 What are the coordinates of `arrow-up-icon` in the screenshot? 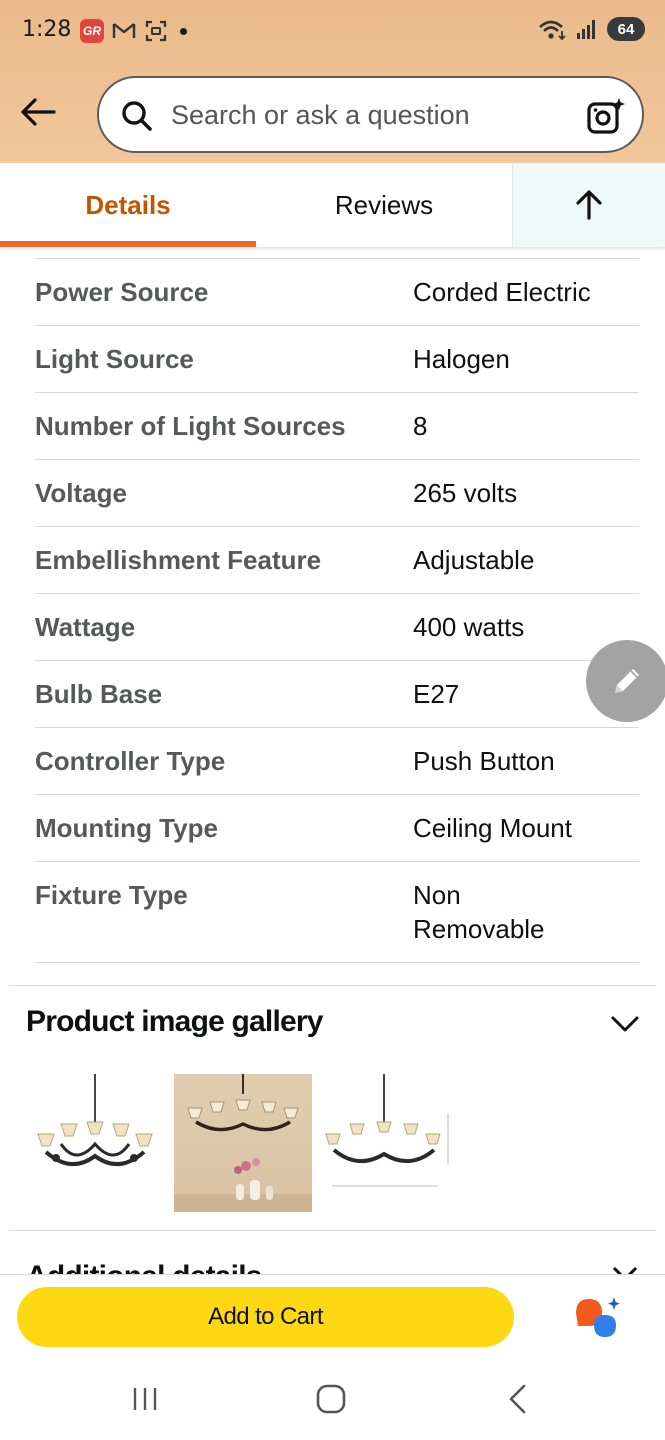 It's located at (589, 205).